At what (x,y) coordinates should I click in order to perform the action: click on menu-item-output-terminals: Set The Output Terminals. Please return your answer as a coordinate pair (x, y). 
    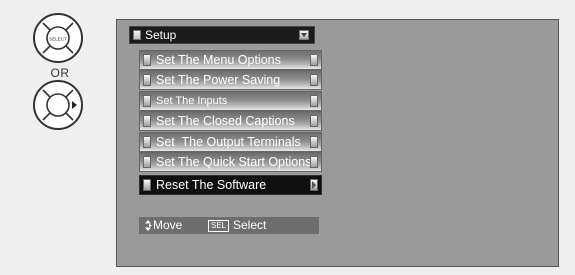
    Looking at the image, I should click on (230, 142).